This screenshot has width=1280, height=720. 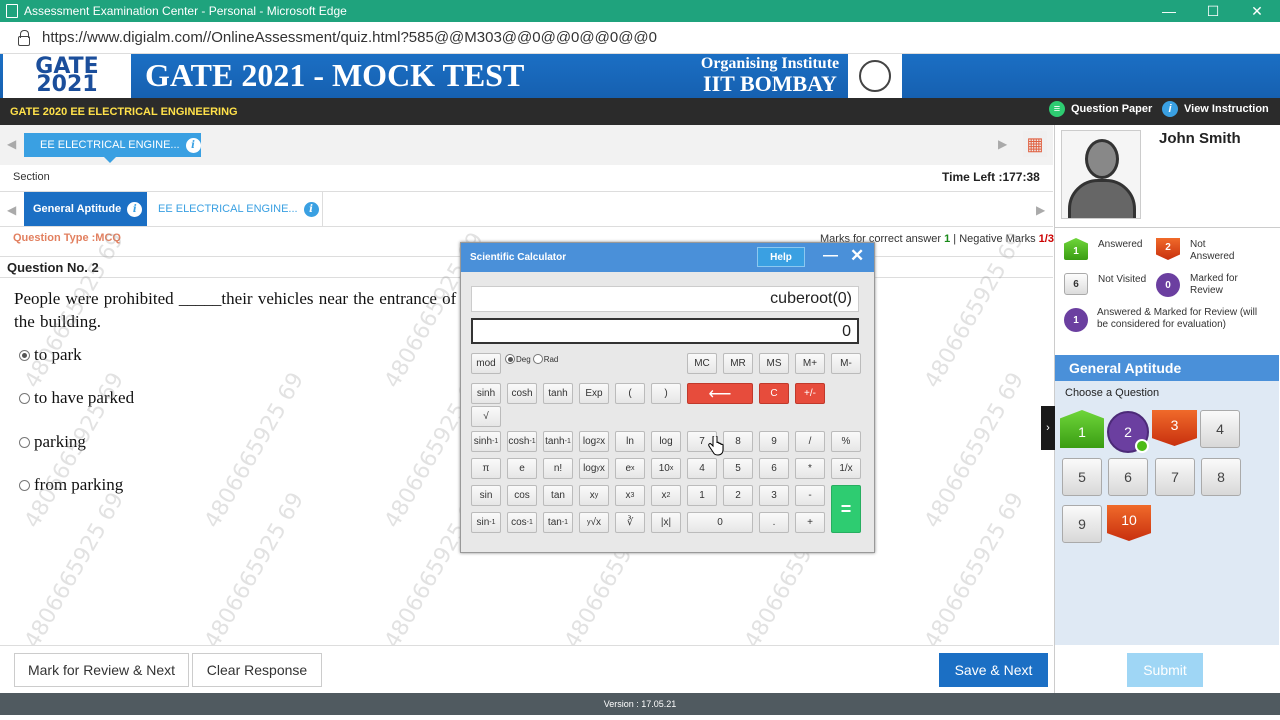 I want to click on calc-key-2: 2, so click(x=738, y=495).